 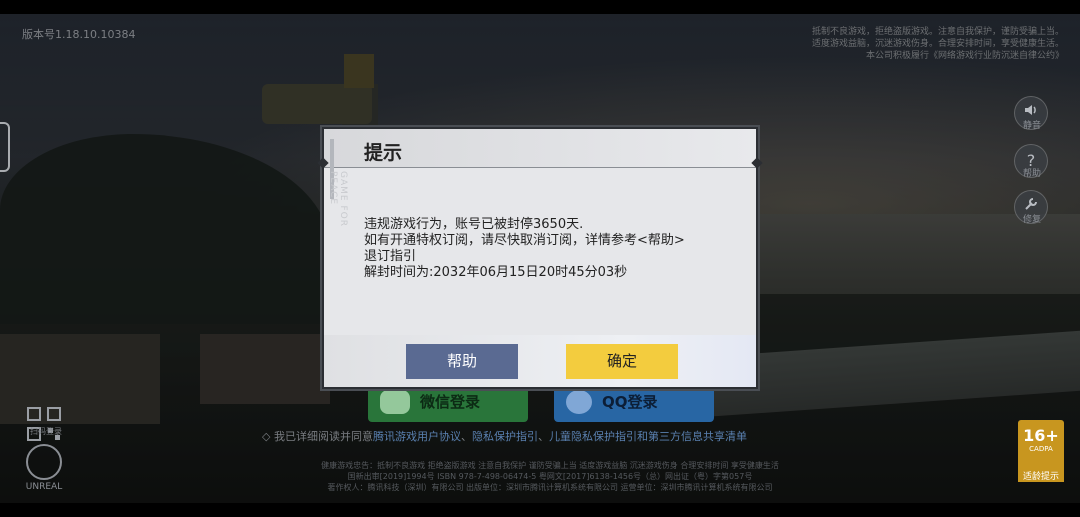 I want to click on unreal-logo-icon, so click(x=44, y=462).